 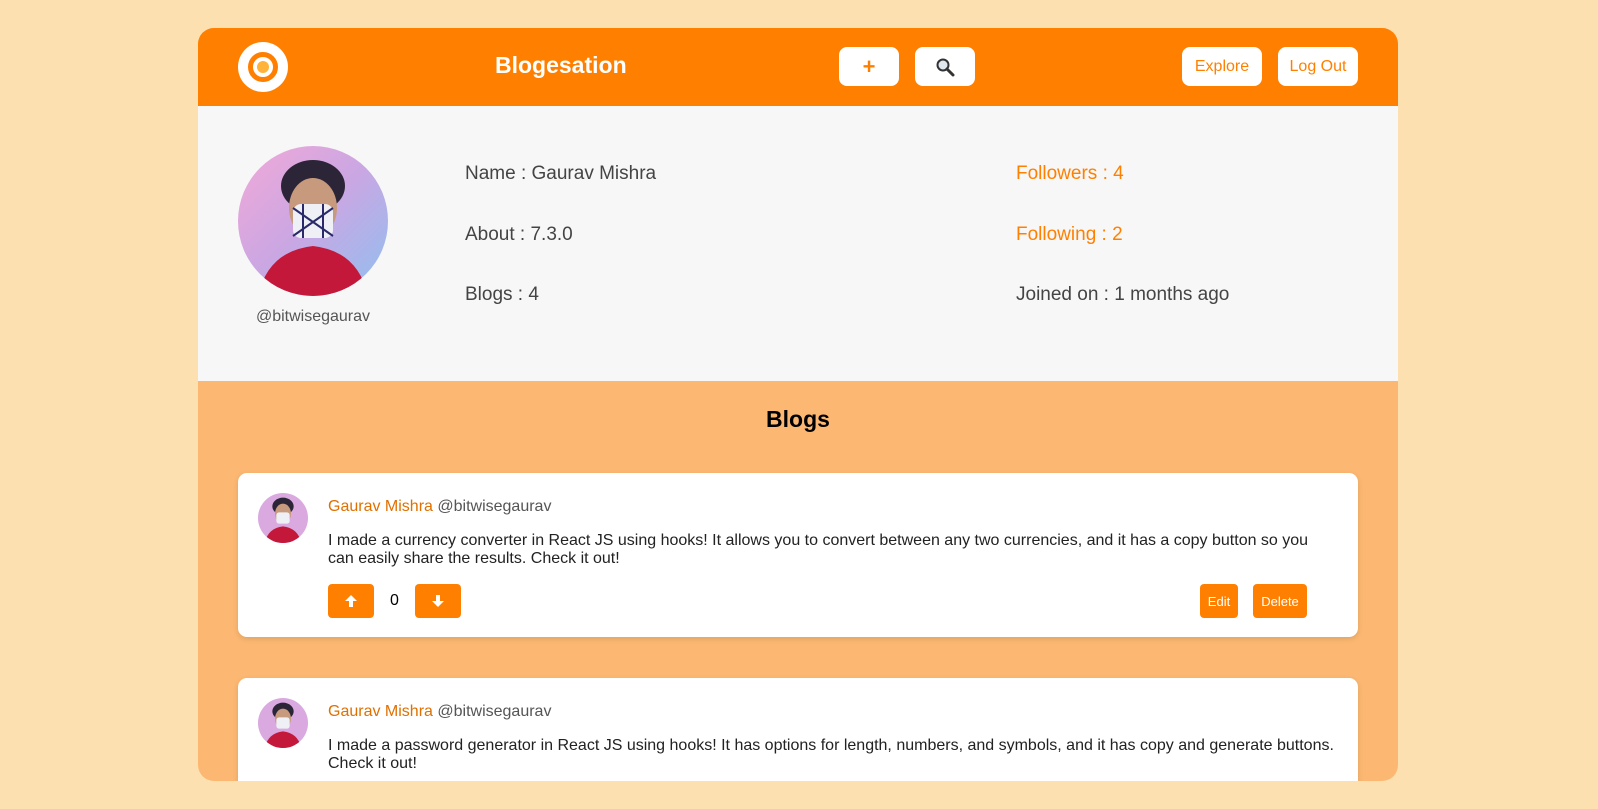 I want to click on downvote-button, so click(x=438, y=601).